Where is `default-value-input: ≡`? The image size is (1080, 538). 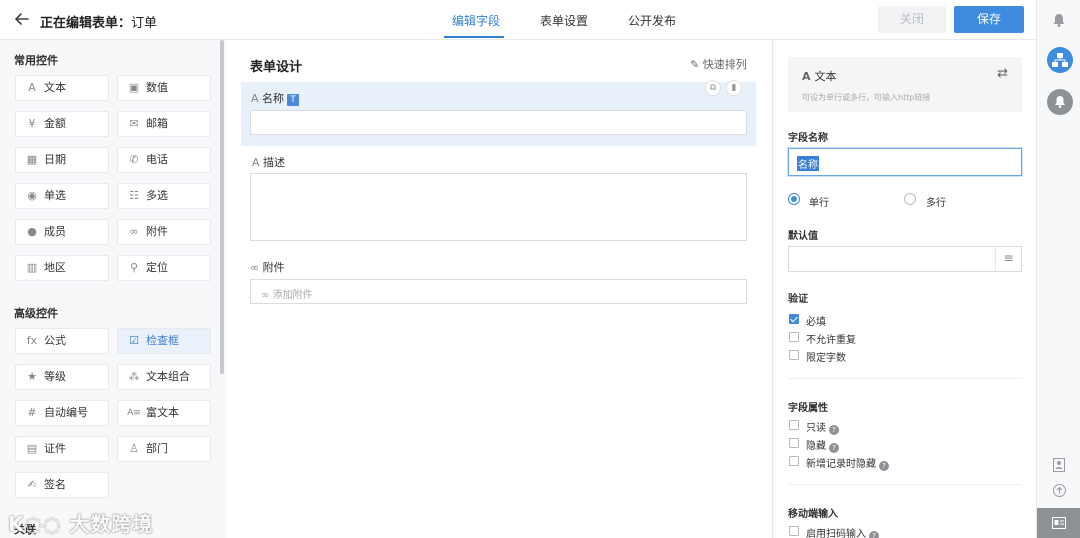
default-value-input: ≡ is located at coordinates (905, 259).